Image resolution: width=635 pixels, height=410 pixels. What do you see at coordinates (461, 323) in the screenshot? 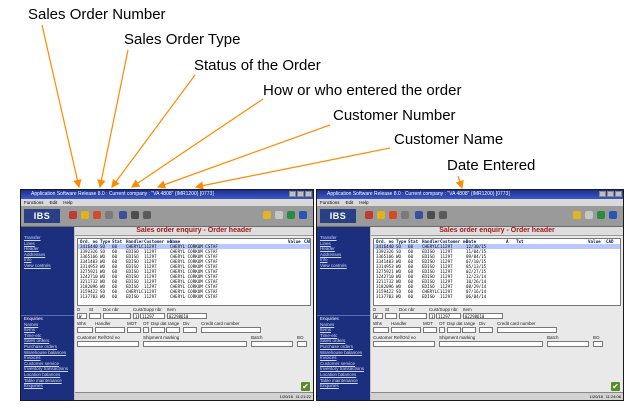
I see `label-dsp-dat-range: Dsp dat range` at bounding box center [461, 323].